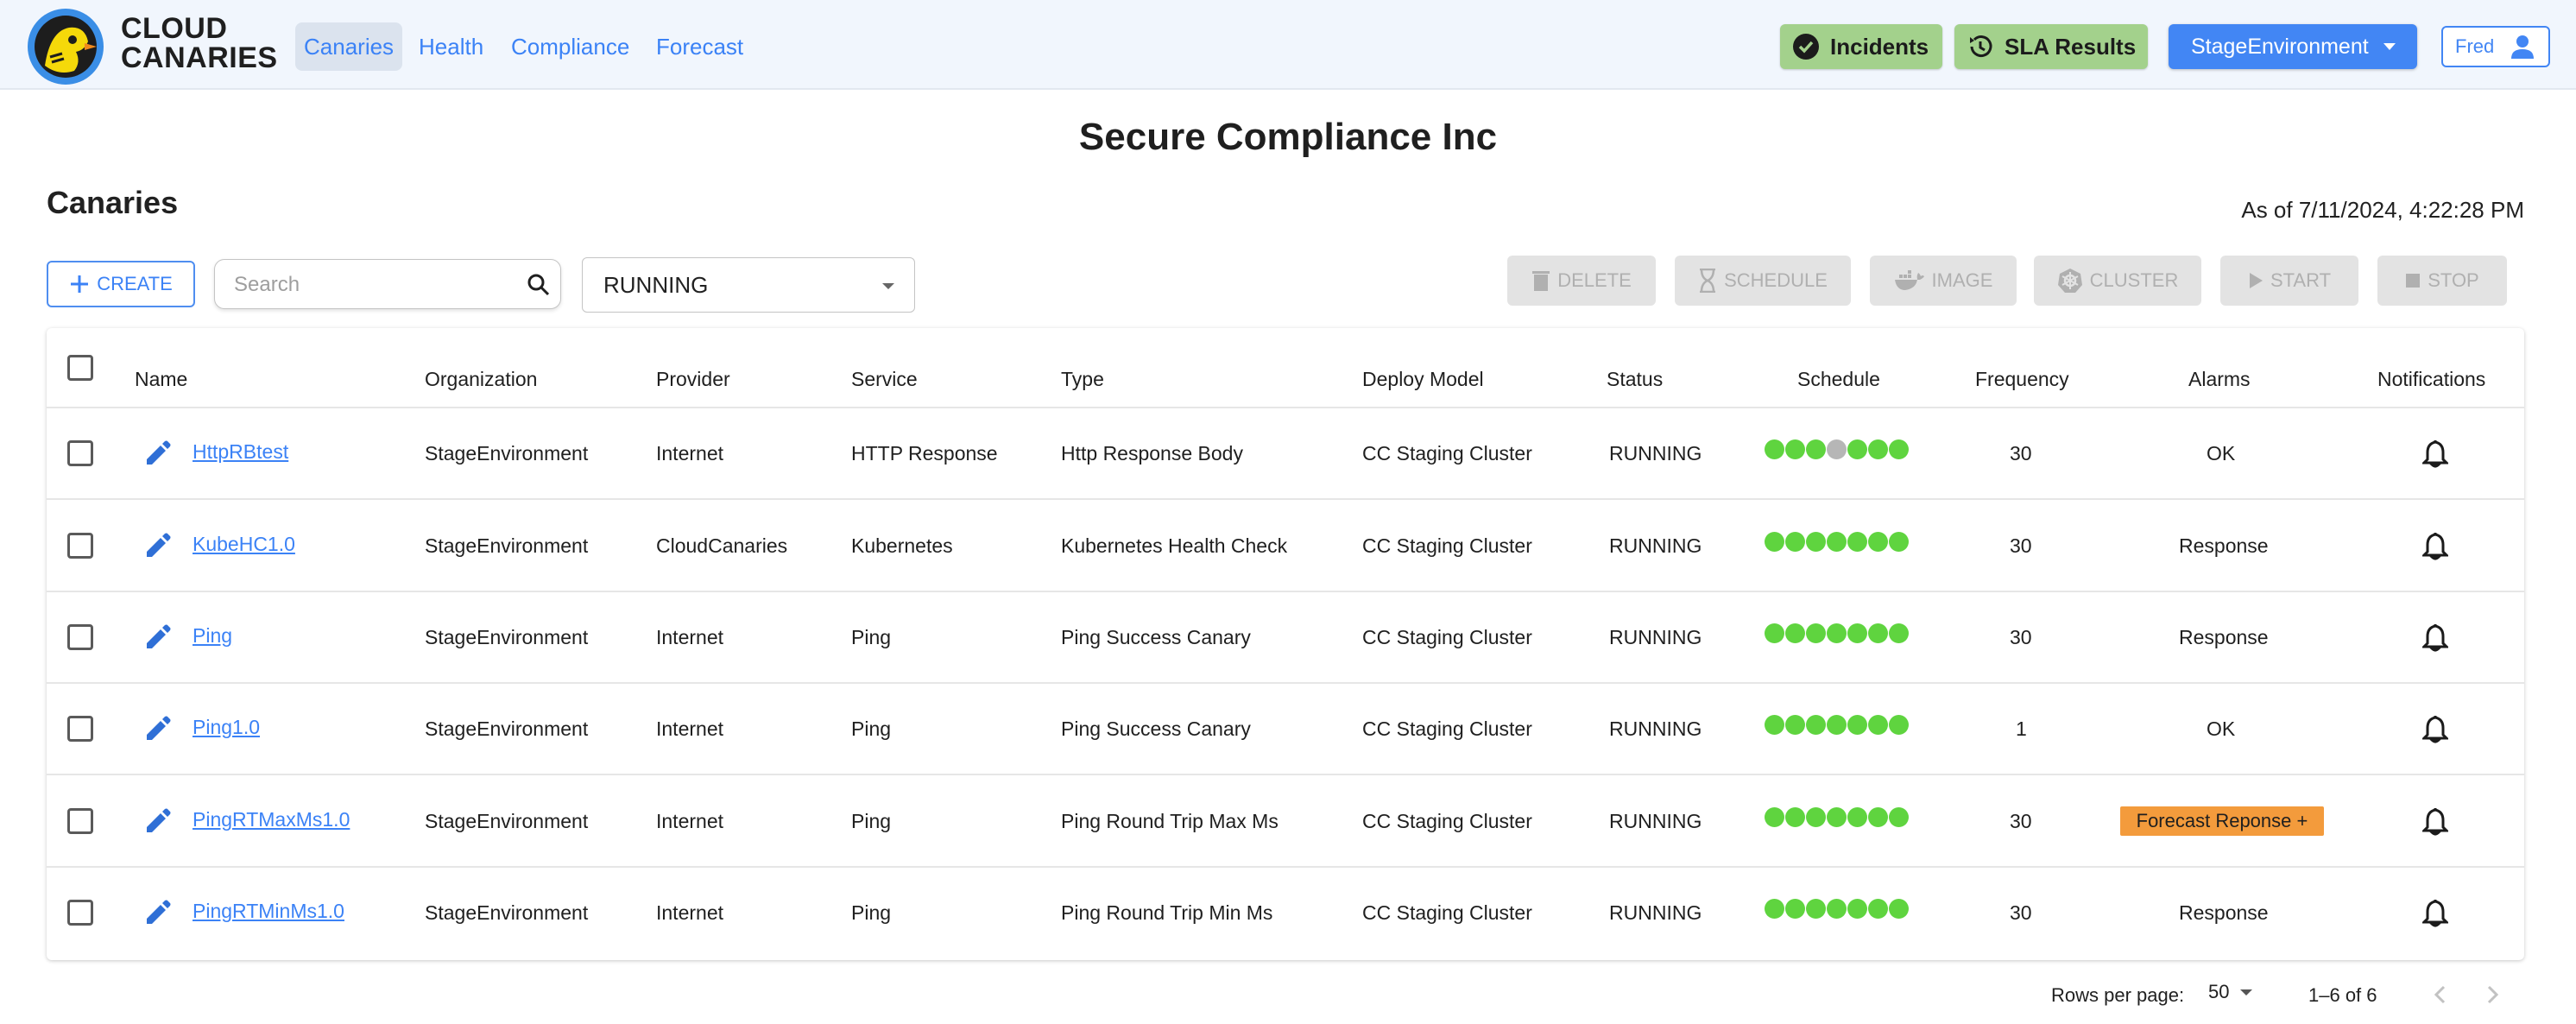 The image size is (2576, 1024). I want to click on stop-button: STOP, so click(2442, 281).